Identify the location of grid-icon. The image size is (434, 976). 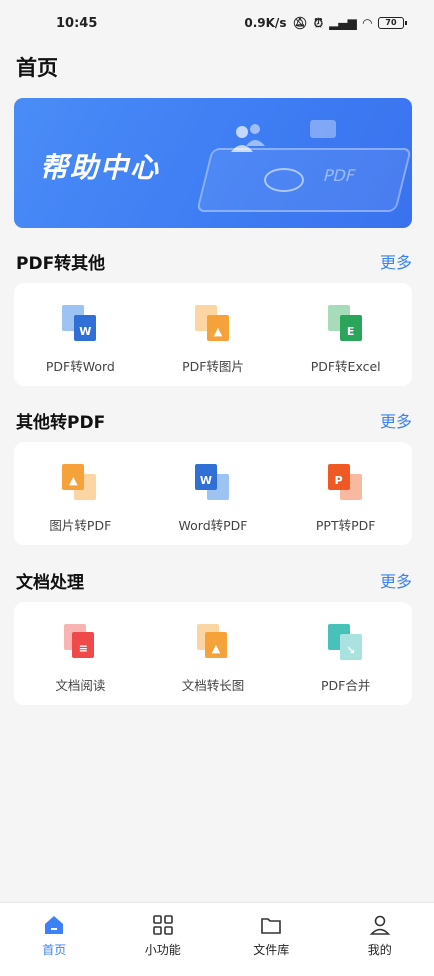
(162, 925).